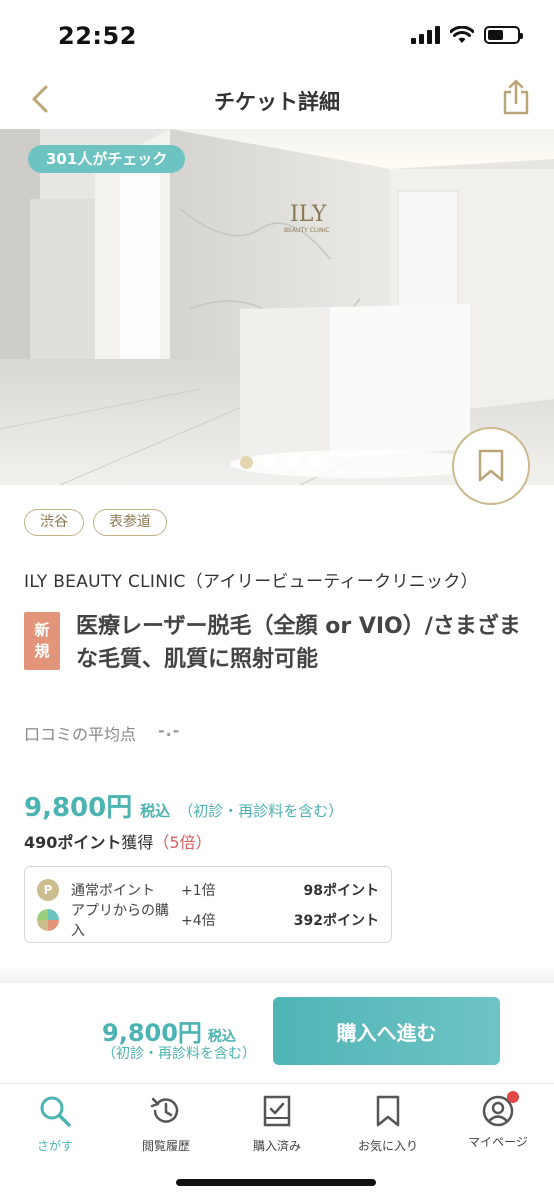  Describe the element at coordinates (54, 522) in the screenshot. I see `area-tag: 渋谷` at that location.